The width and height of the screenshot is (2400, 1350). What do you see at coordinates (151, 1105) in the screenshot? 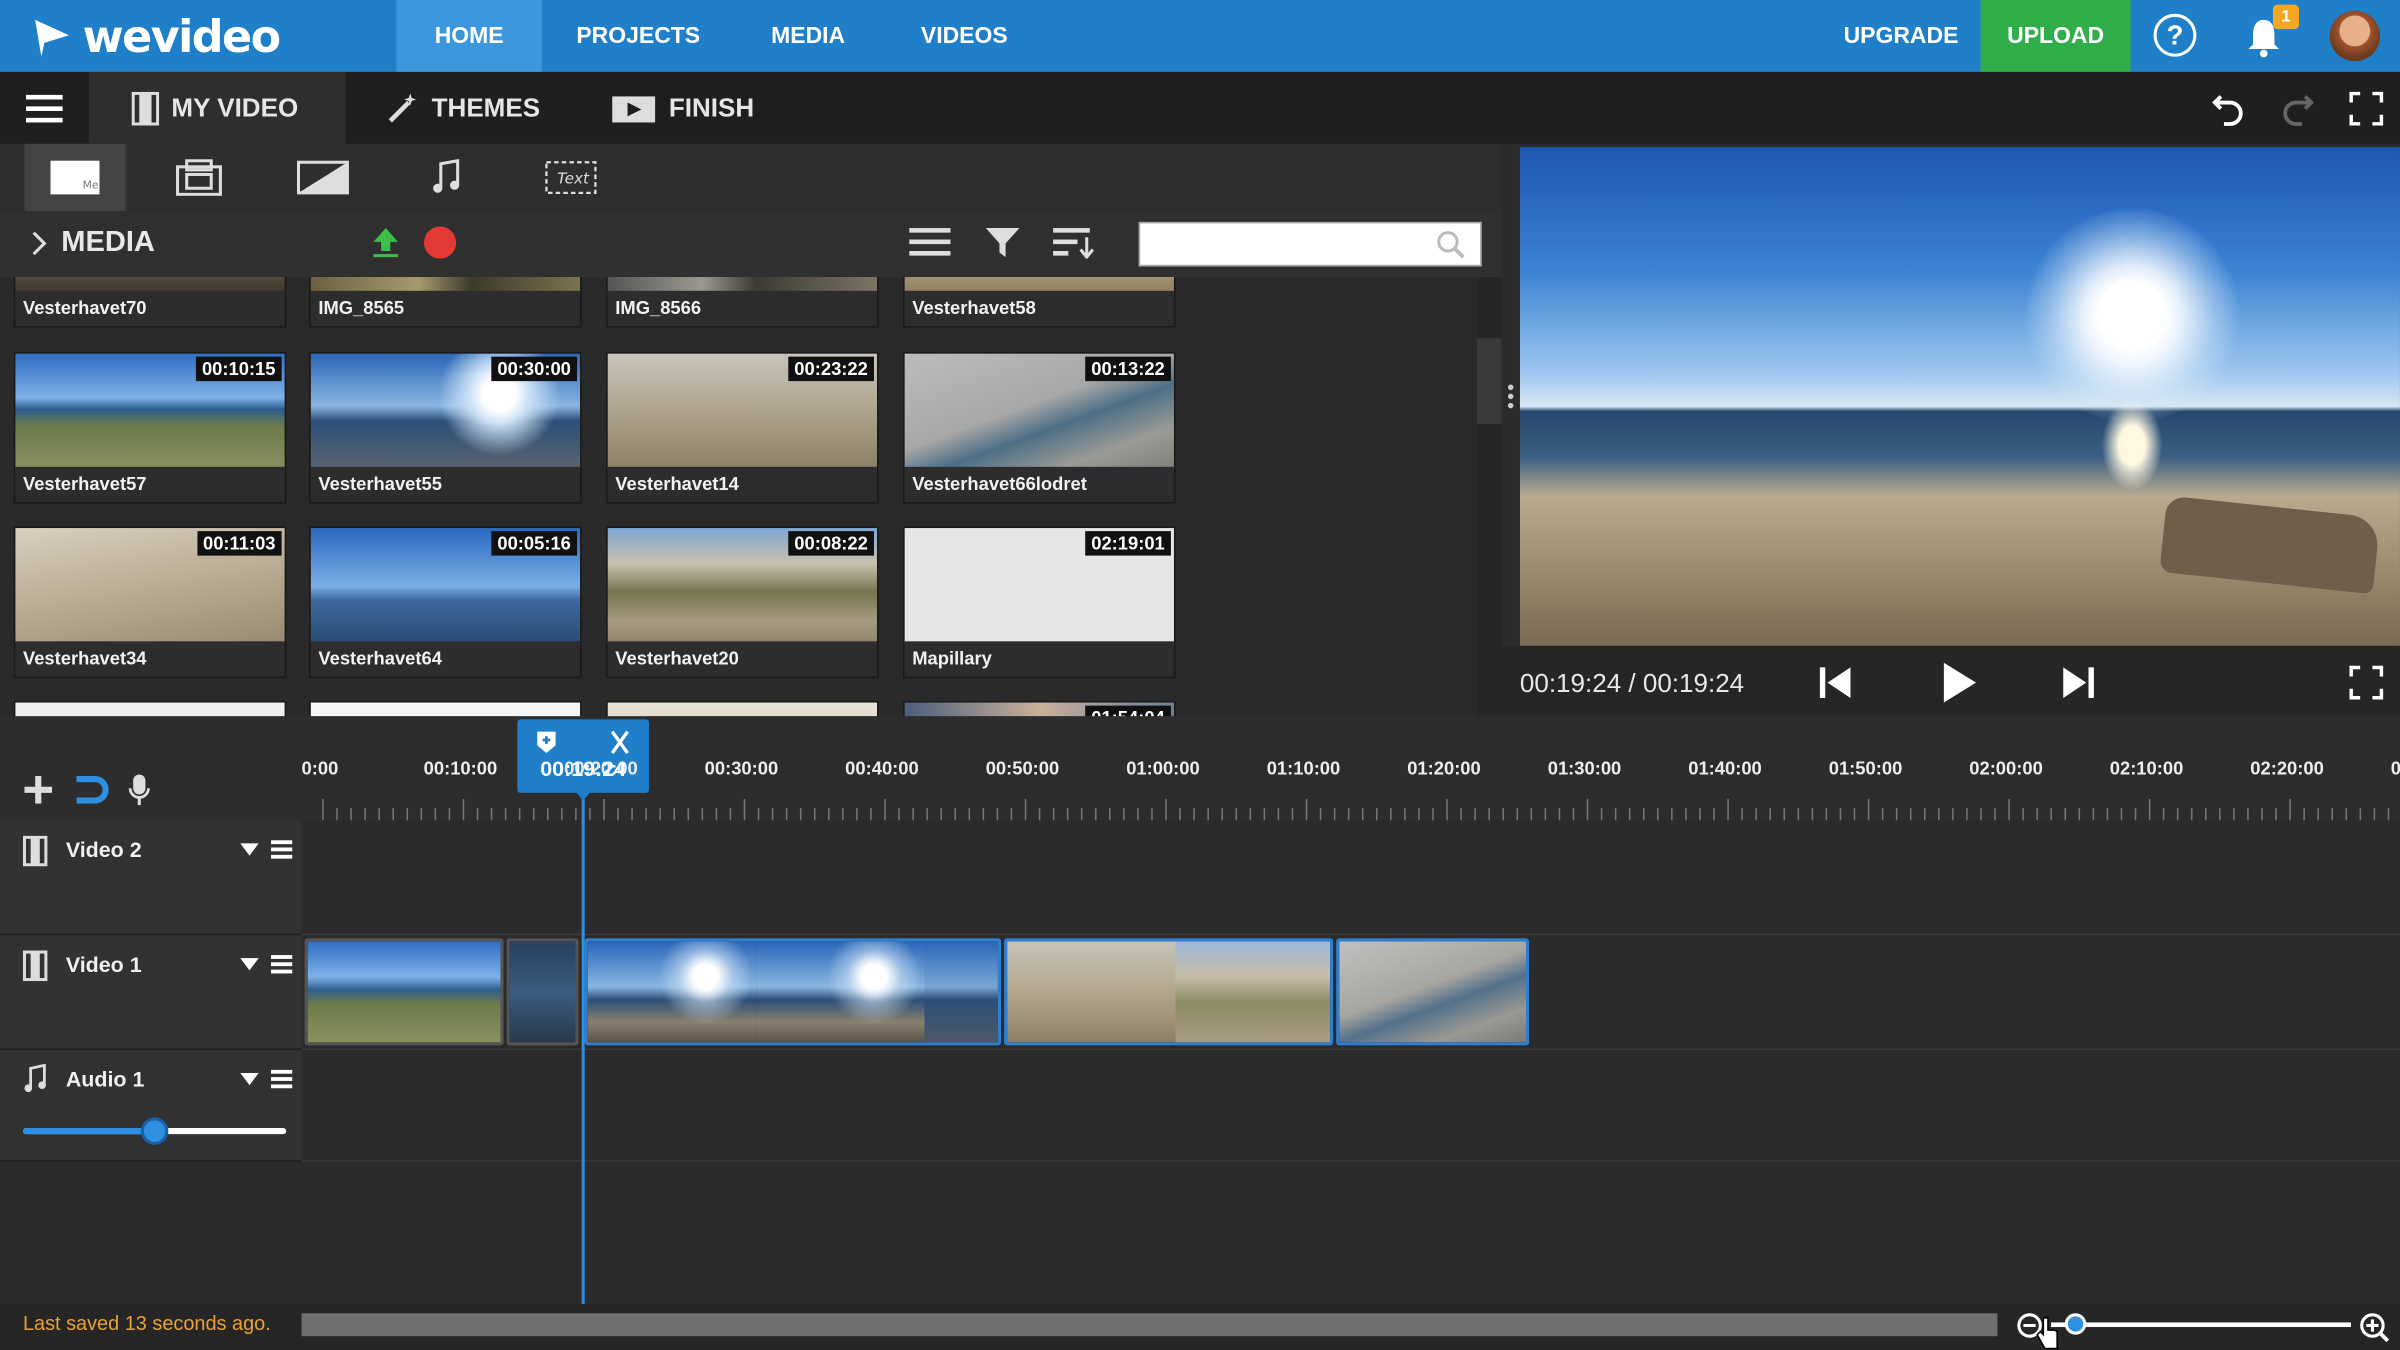
I see `track-header-audio-1: Audio 1` at bounding box center [151, 1105].